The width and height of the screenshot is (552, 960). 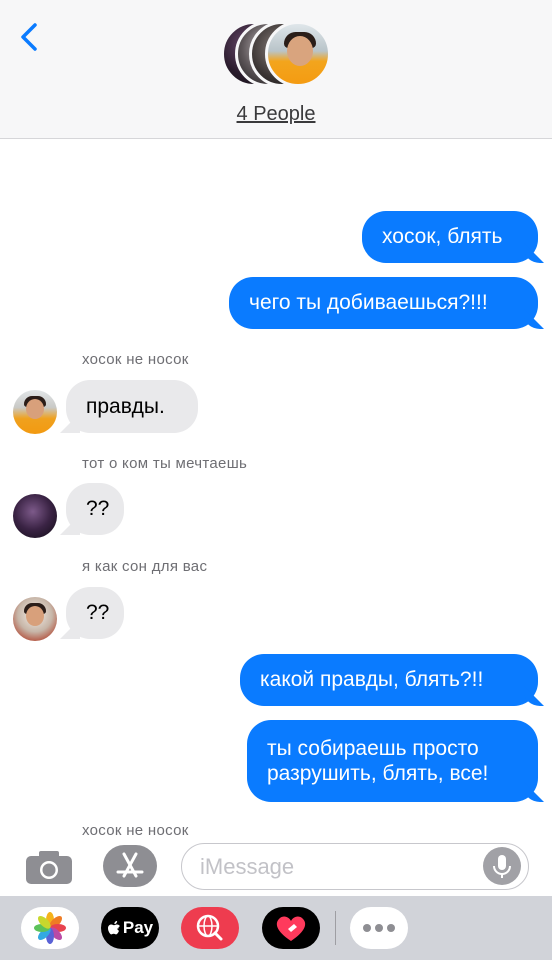 I want to click on outgoing-message: хосок, блять, so click(x=450, y=237).